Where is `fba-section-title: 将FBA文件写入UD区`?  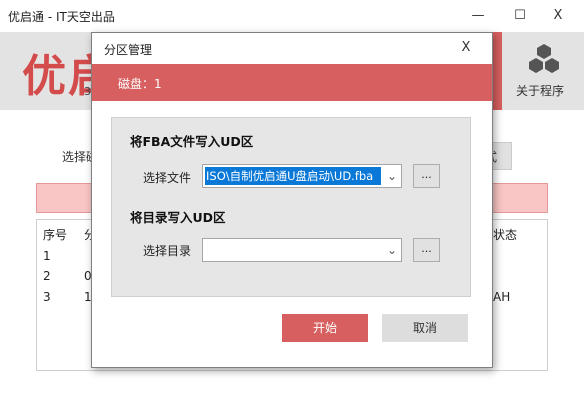 fba-section-title: 将FBA文件写入UD区 is located at coordinates (192, 141).